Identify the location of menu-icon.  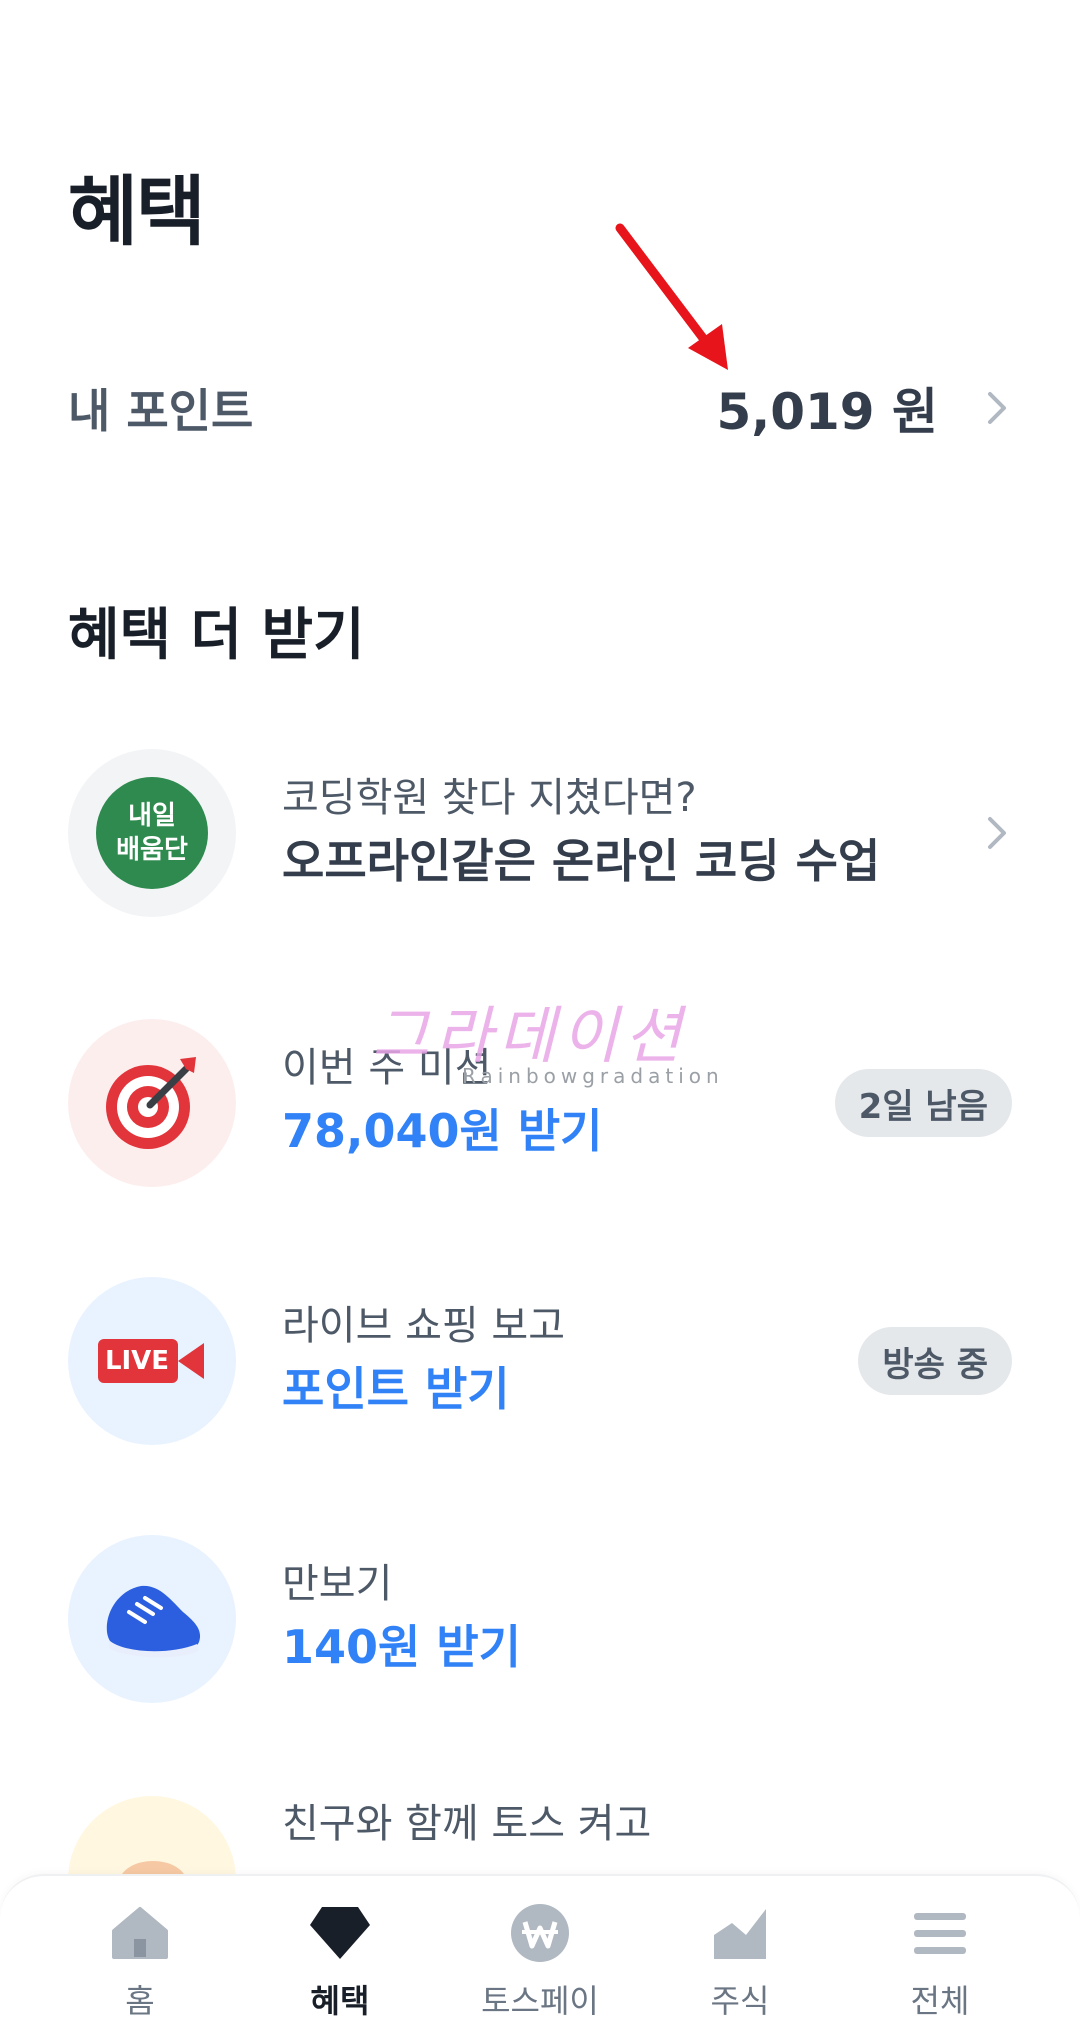
(940, 1933).